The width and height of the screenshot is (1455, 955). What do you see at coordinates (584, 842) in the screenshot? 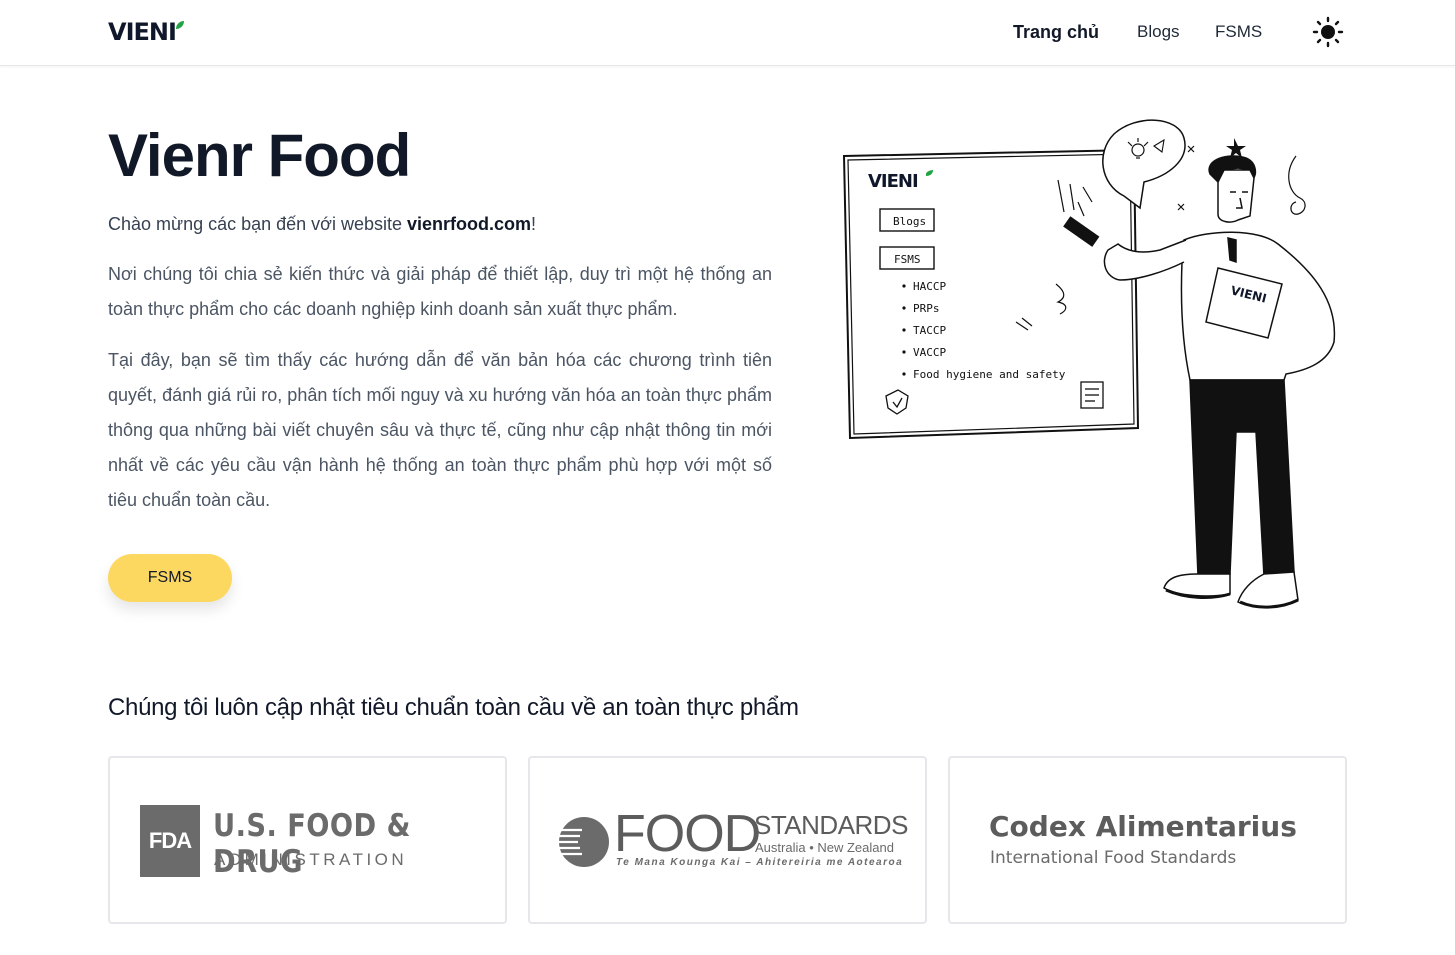
I see `fsanz-emblem-icon` at bounding box center [584, 842].